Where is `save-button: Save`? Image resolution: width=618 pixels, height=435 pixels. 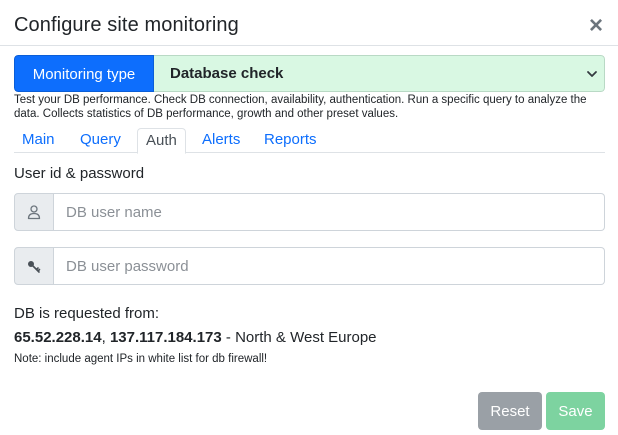 save-button: Save is located at coordinates (575, 411).